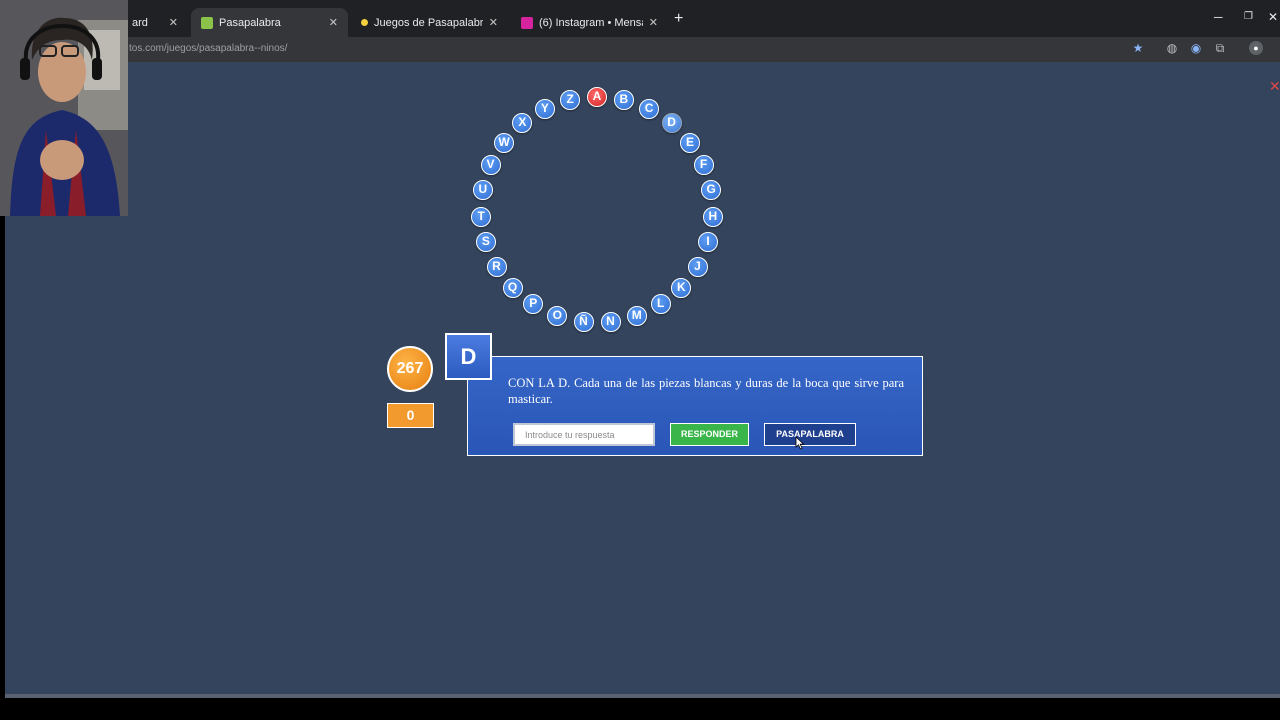  I want to click on bookmark-star-icon: ★, so click(1138, 48).